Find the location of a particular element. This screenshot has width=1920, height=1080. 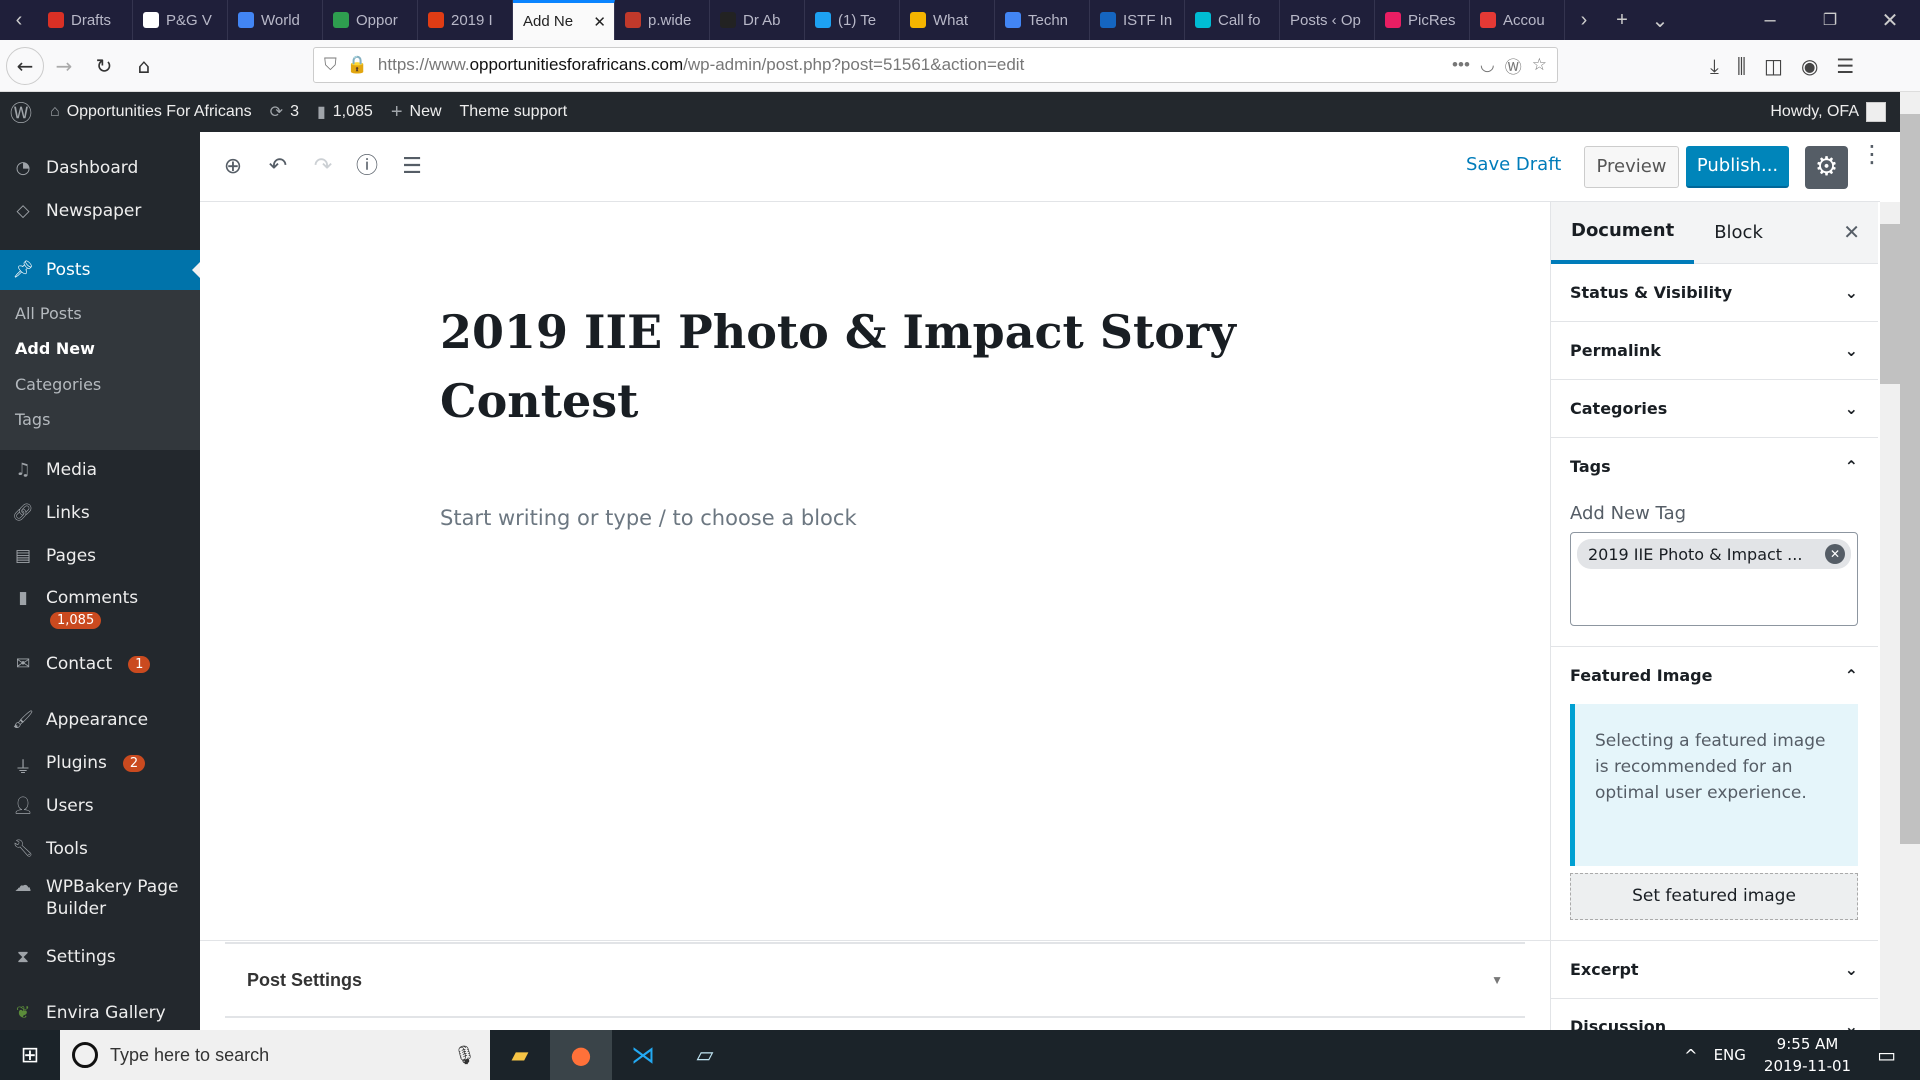

notepad-icon: ▱ is located at coordinates (705, 1055).